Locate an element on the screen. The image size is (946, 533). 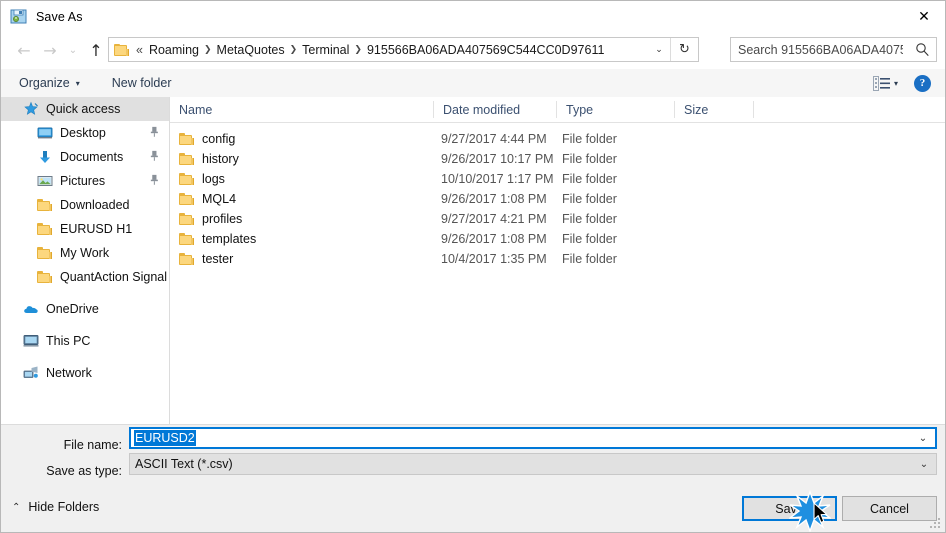
sidebar-item-label: OneDrive is located at coordinates (72, 309).